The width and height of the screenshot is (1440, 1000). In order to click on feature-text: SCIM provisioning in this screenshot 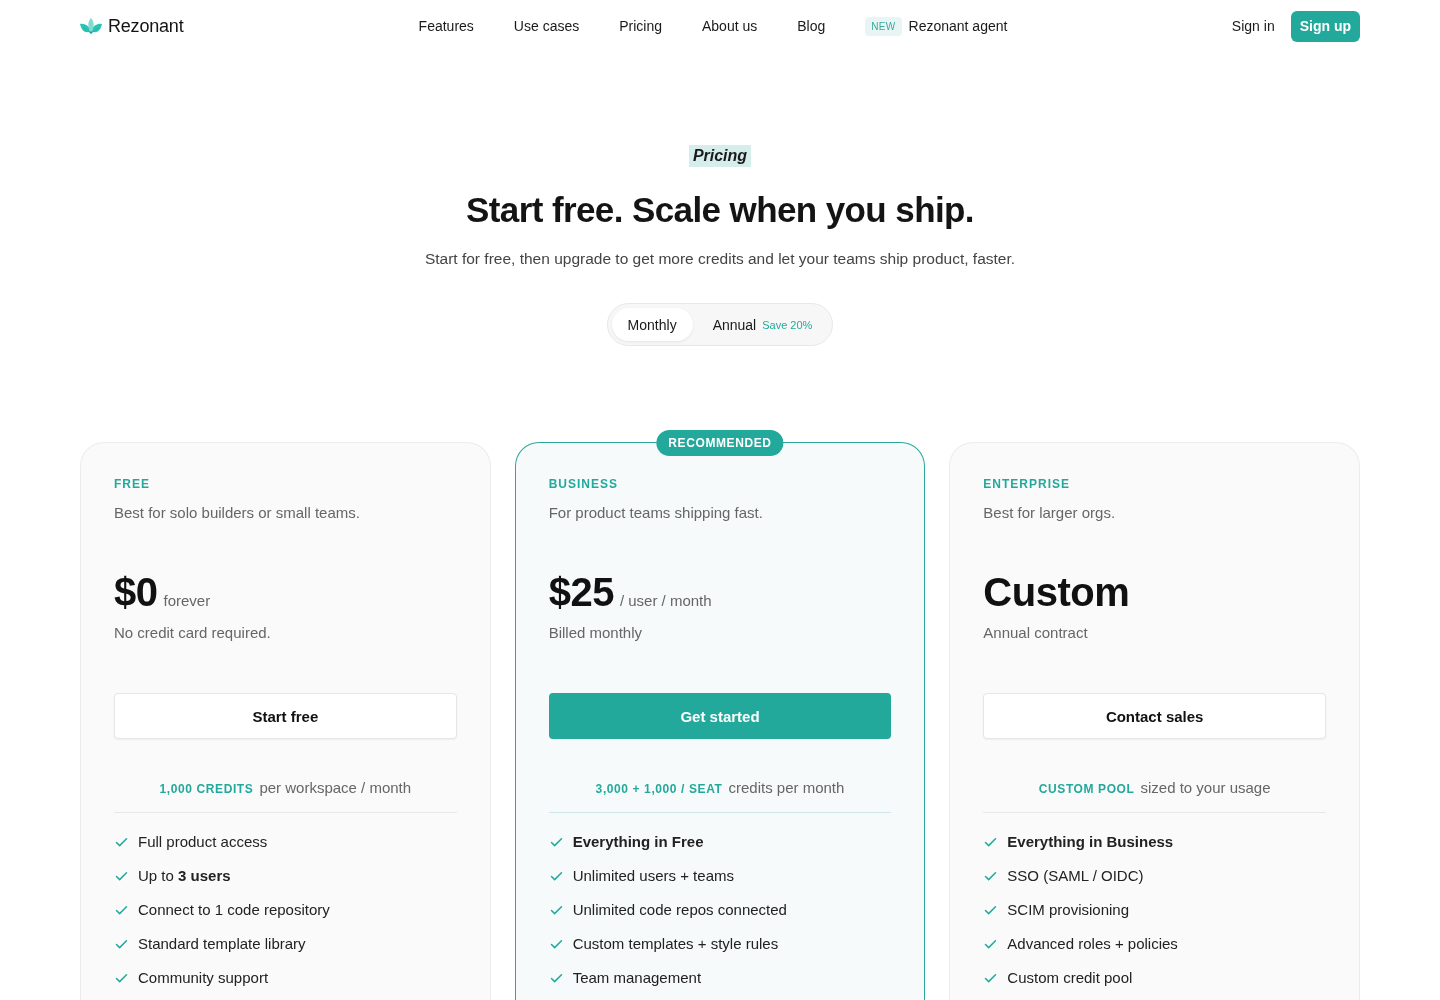, I will do `click(1068, 910)`.